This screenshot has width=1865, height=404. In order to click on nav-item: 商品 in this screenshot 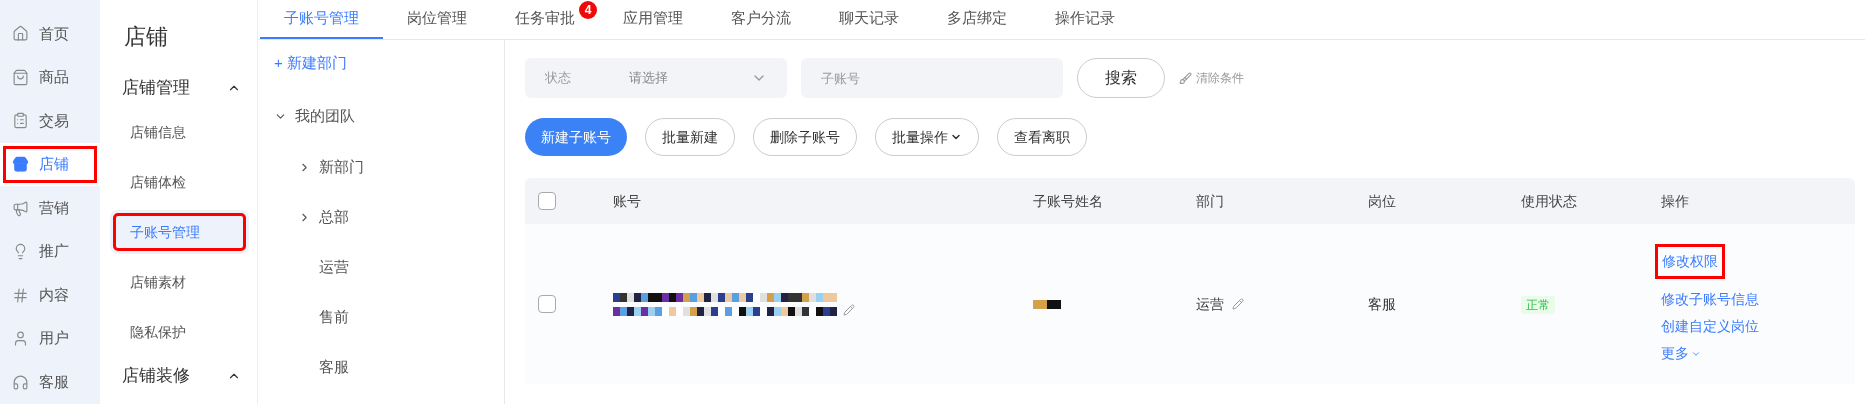, I will do `click(50, 77)`.